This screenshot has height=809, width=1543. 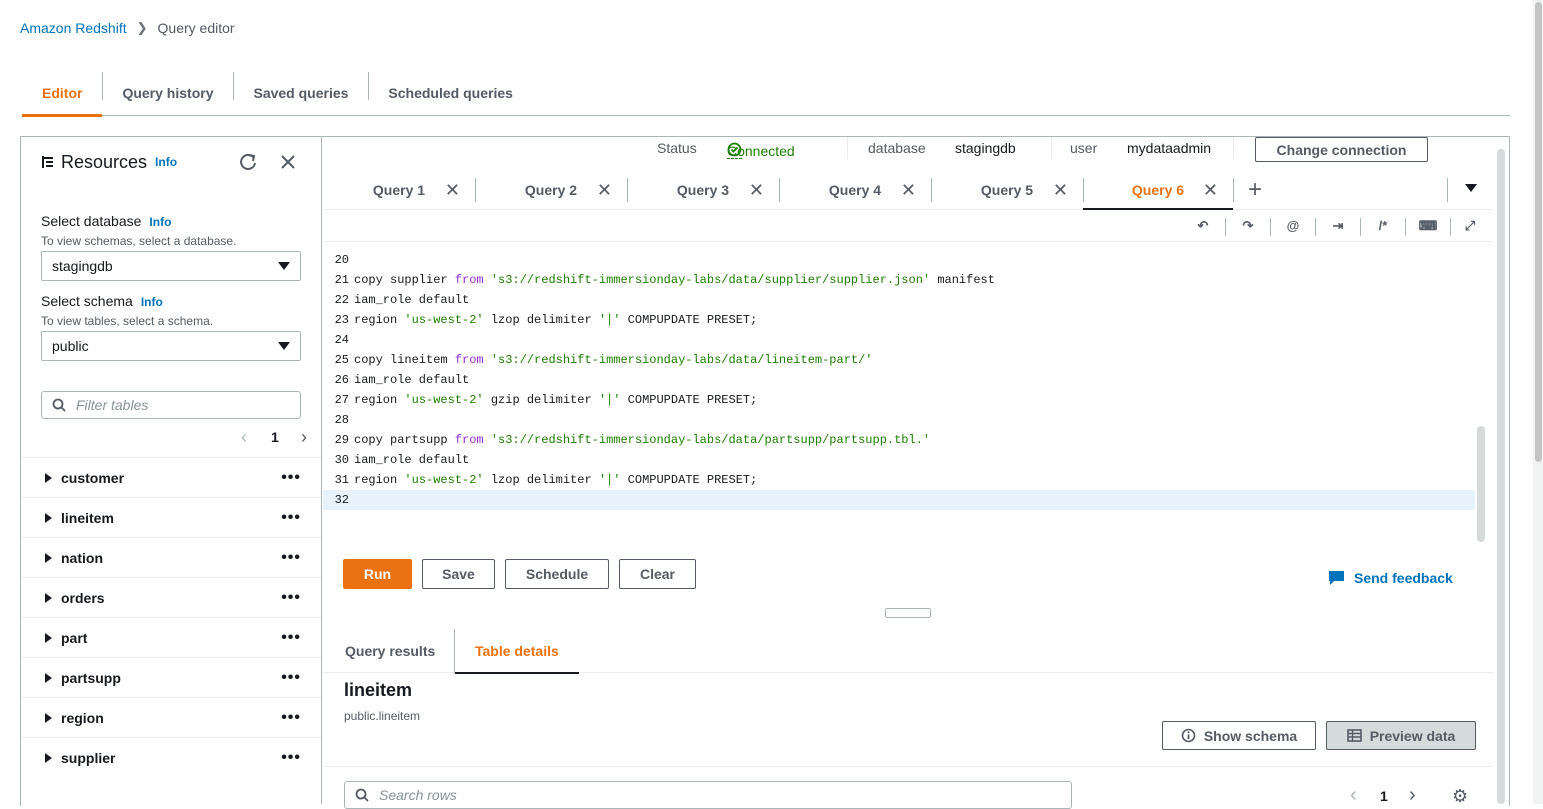 What do you see at coordinates (377, 574) in the screenshot?
I see `run-button: Run` at bounding box center [377, 574].